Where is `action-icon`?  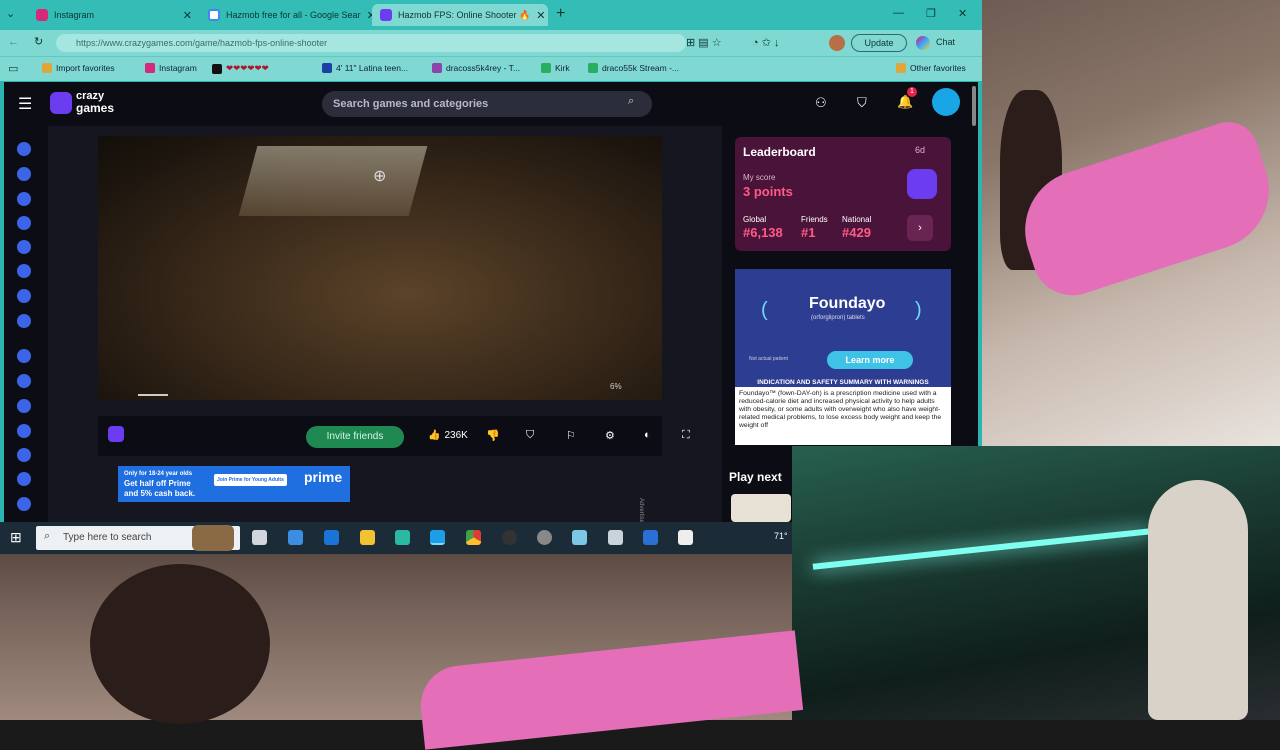 action-icon is located at coordinates (24, 356).